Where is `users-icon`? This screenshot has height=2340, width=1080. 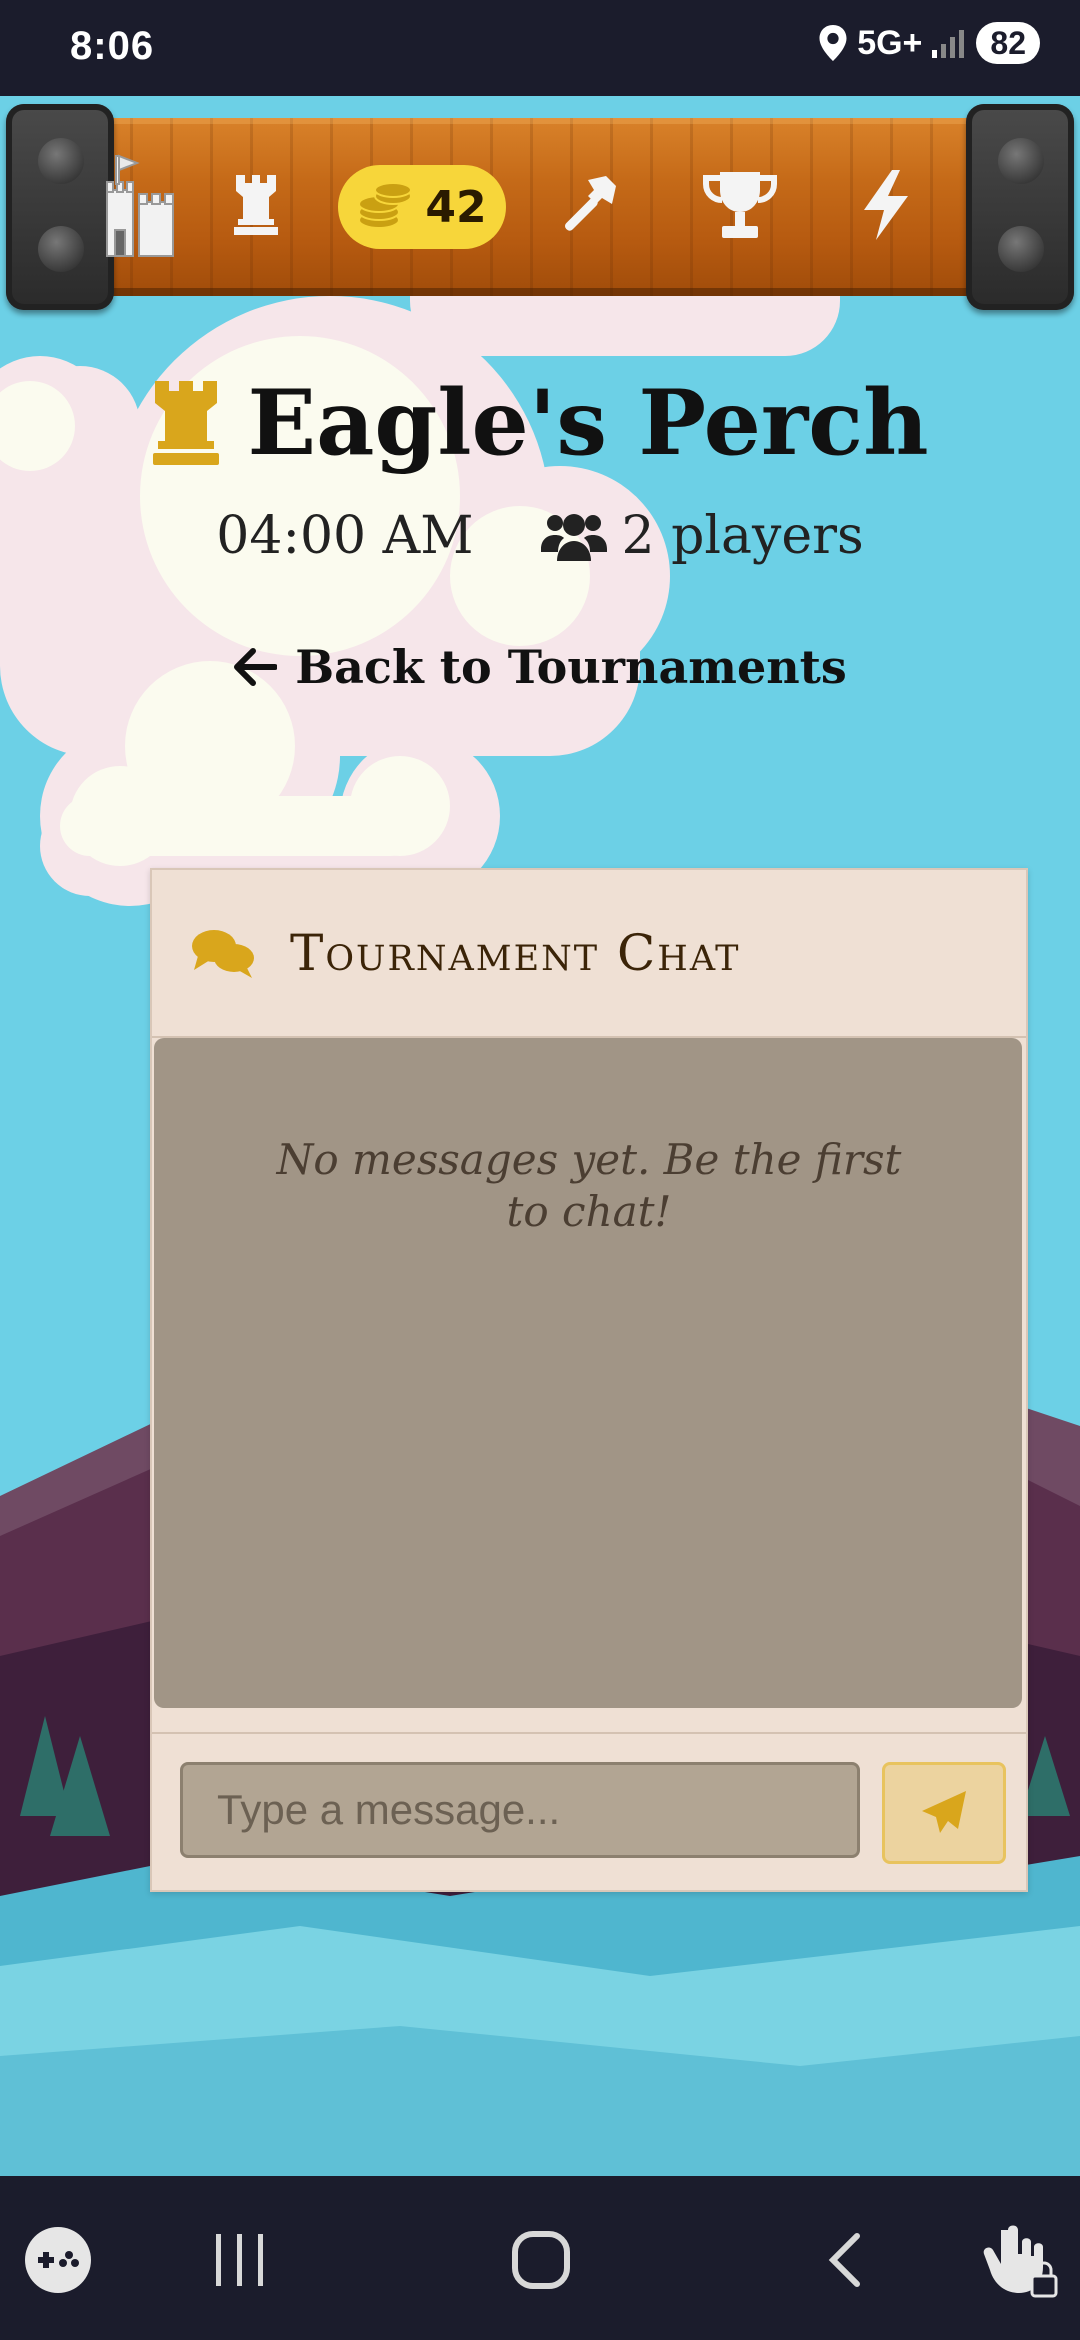 users-icon is located at coordinates (574, 537).